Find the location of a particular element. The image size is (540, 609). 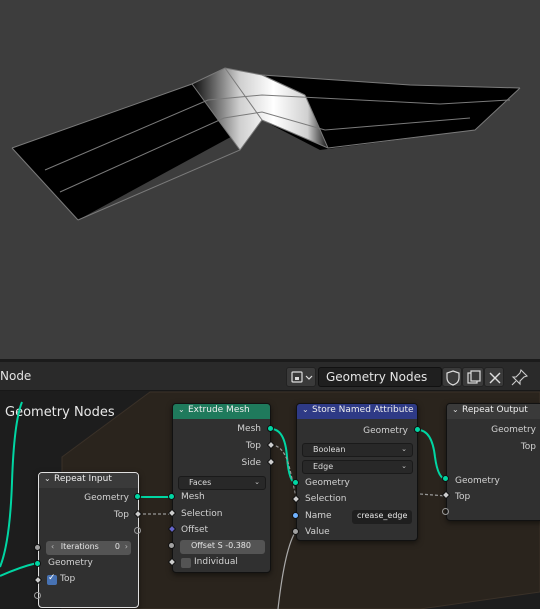

repeat-input-extend-out-socket is located at coordinates (137, 530).